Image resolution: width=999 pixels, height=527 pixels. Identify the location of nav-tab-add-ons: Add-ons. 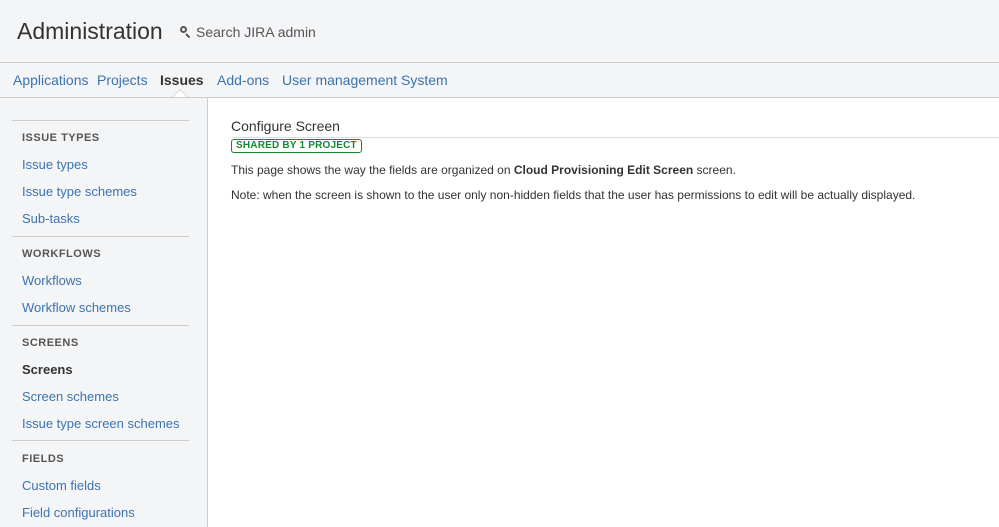
(243, 80).